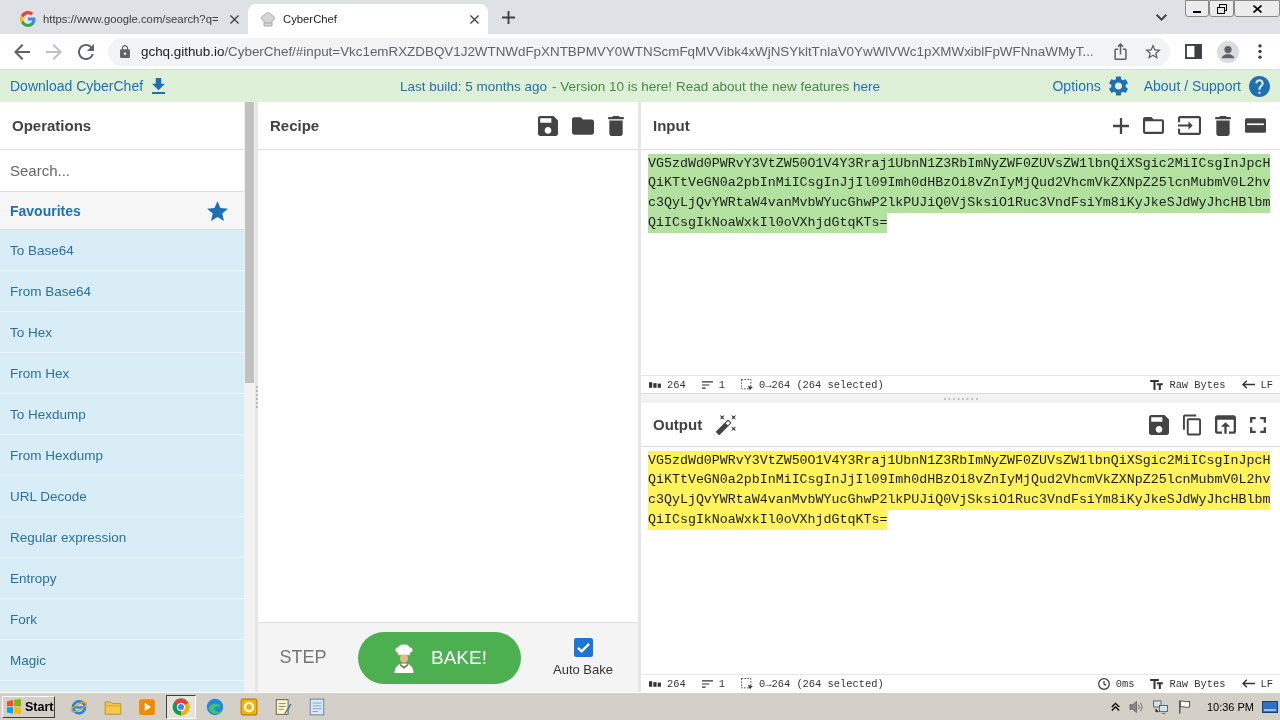 This screenshot has height=720, width=1280. I want to click on taskbar-button, so click(181, 706).